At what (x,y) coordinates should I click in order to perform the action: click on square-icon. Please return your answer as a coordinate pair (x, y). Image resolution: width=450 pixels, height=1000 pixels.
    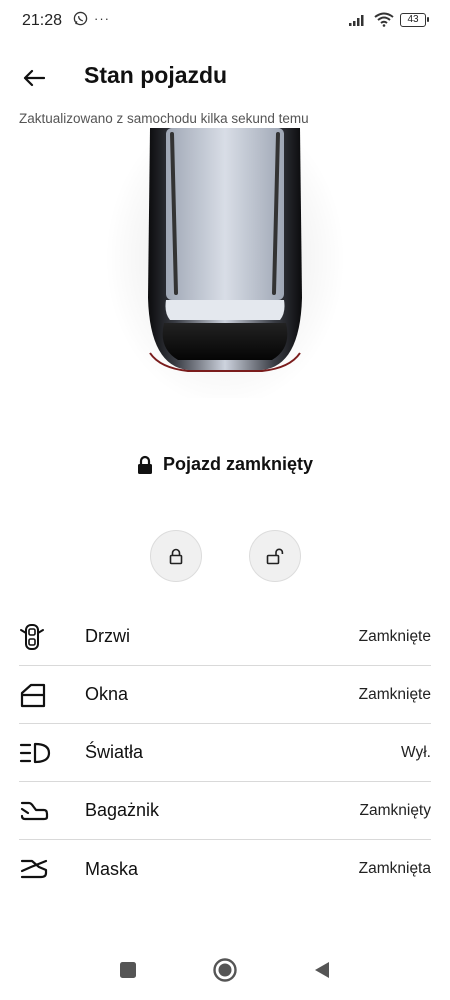
    Looking at the image, I should click on (128, 970).